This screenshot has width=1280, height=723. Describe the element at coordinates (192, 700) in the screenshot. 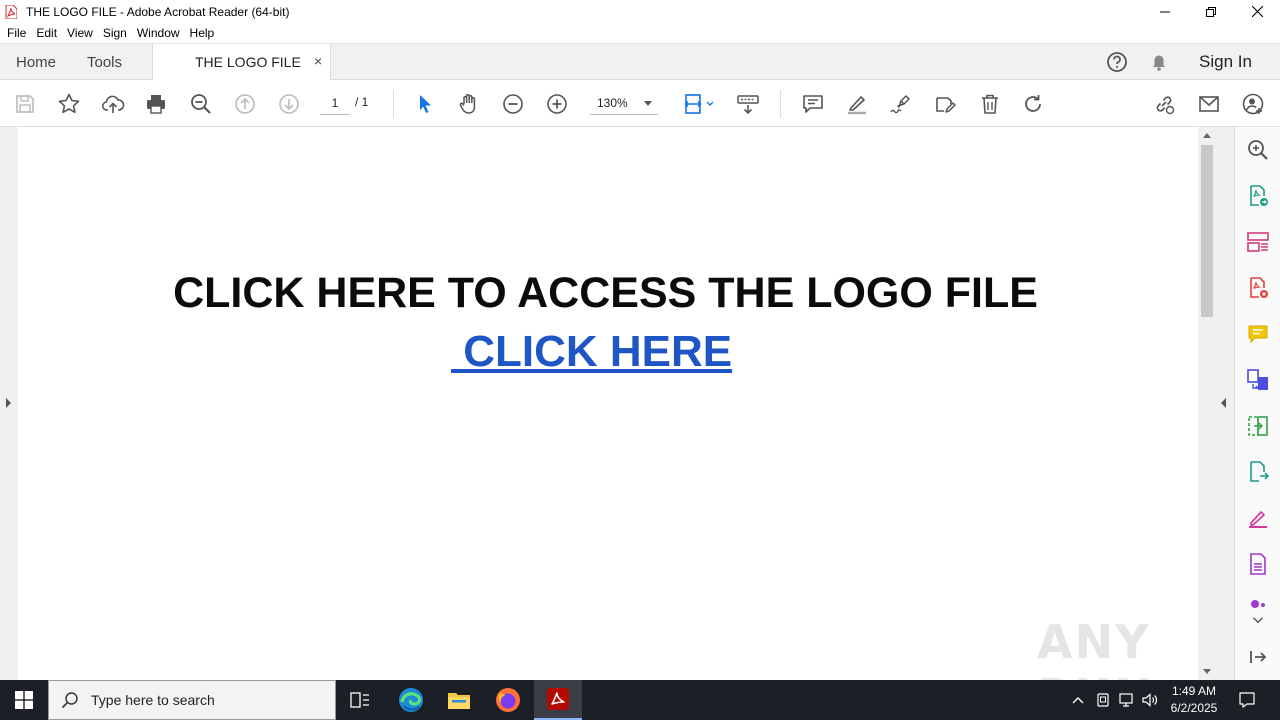

I see `taskbar-search-box: Type here to search` at that location.